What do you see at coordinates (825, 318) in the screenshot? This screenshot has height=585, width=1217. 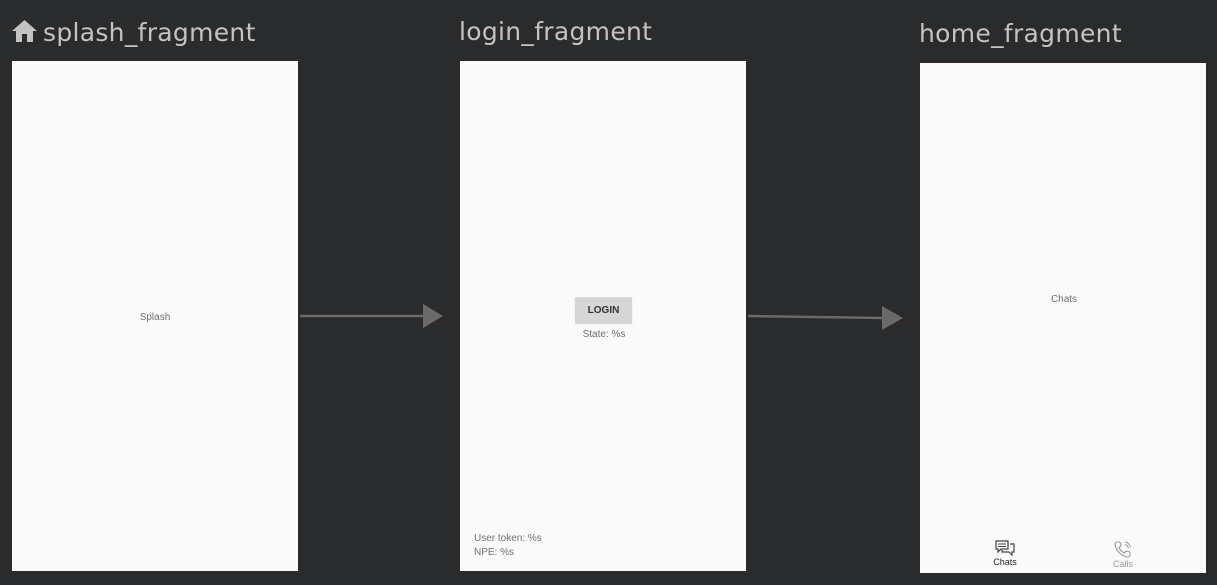 I see `action-login-to-home` at bounding box center [825, 318].